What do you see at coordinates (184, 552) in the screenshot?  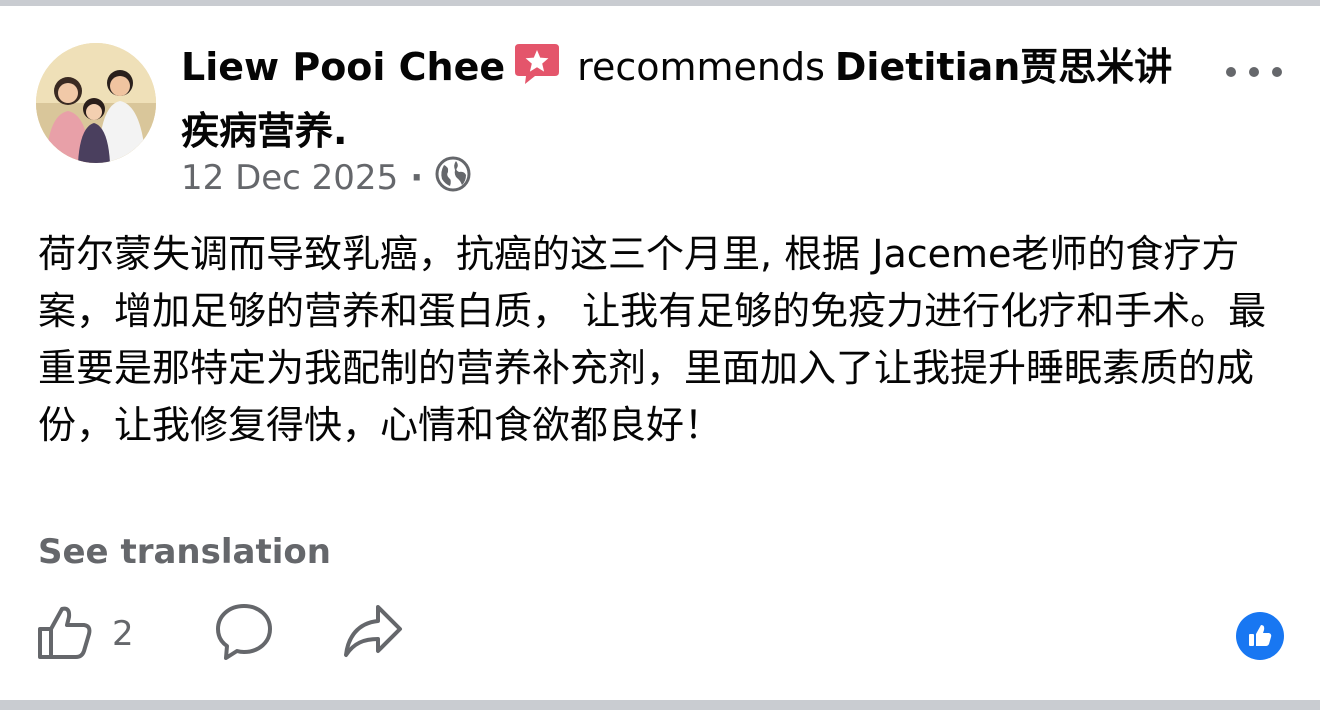 I see `see-translation-link: See translation` at bounding box center [184, 552].